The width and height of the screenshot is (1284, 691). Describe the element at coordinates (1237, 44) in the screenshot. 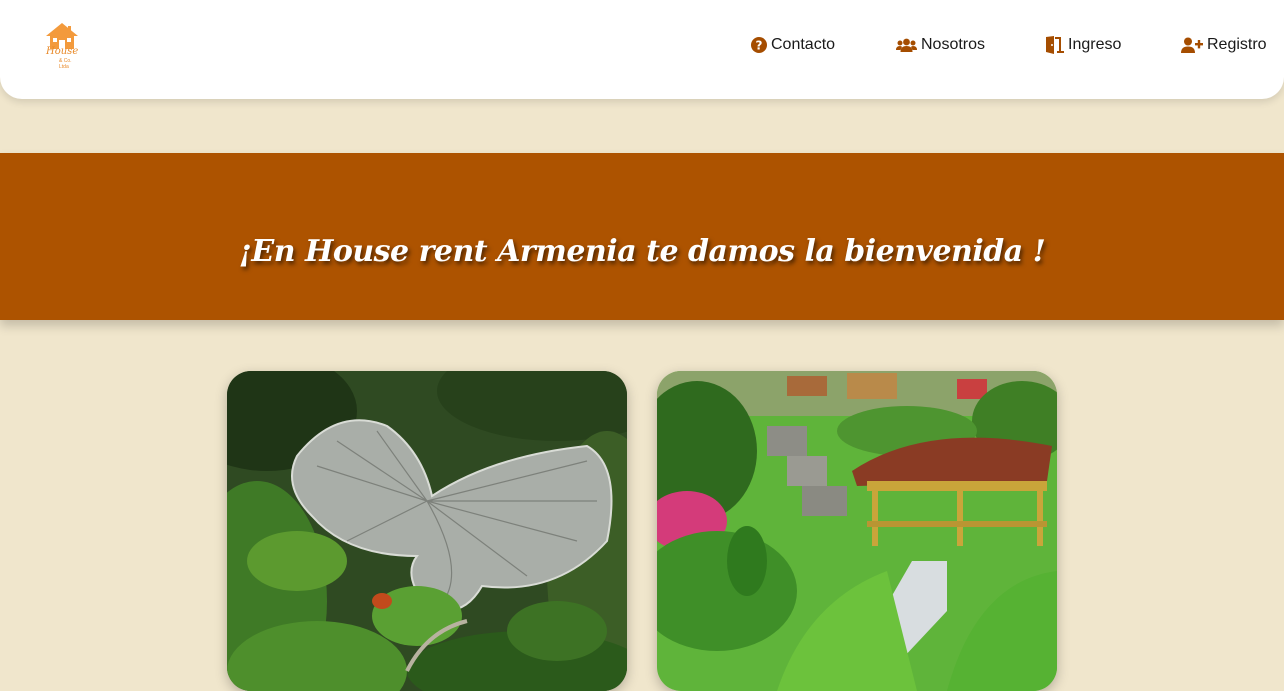

I see `nav-registro-label: Registro` at that location.